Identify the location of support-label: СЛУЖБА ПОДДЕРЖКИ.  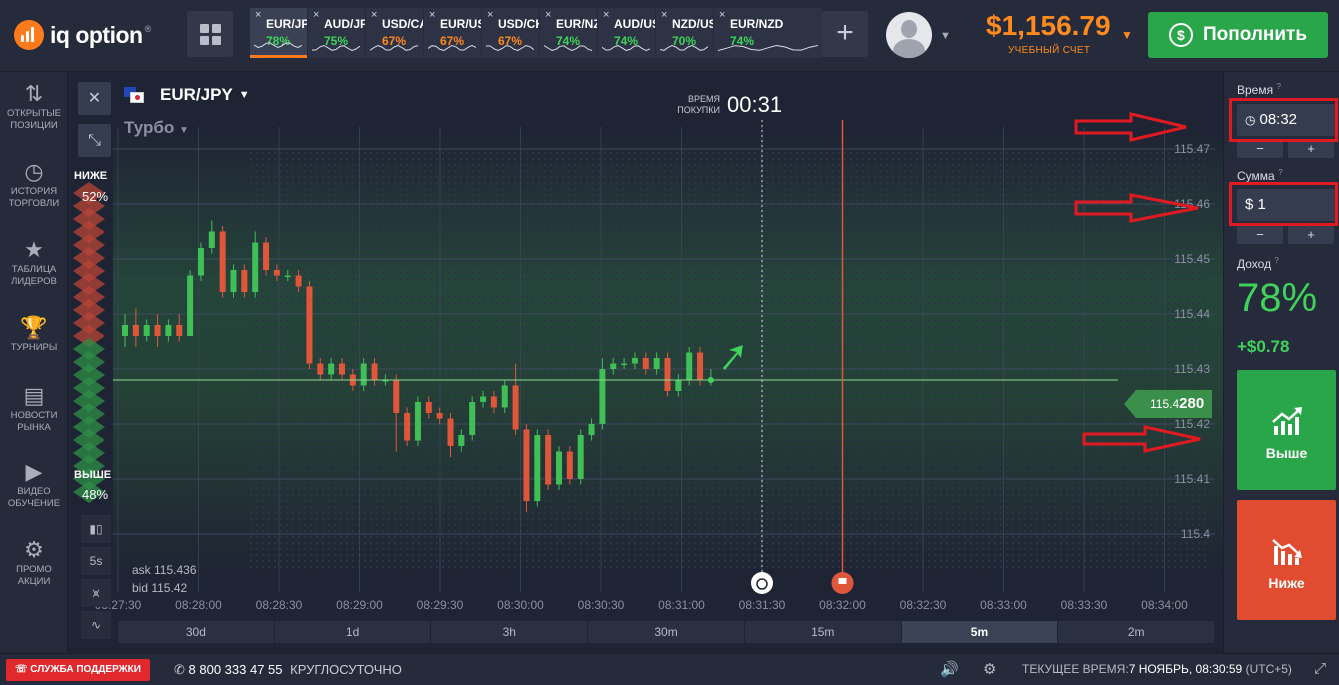
(85, 669).